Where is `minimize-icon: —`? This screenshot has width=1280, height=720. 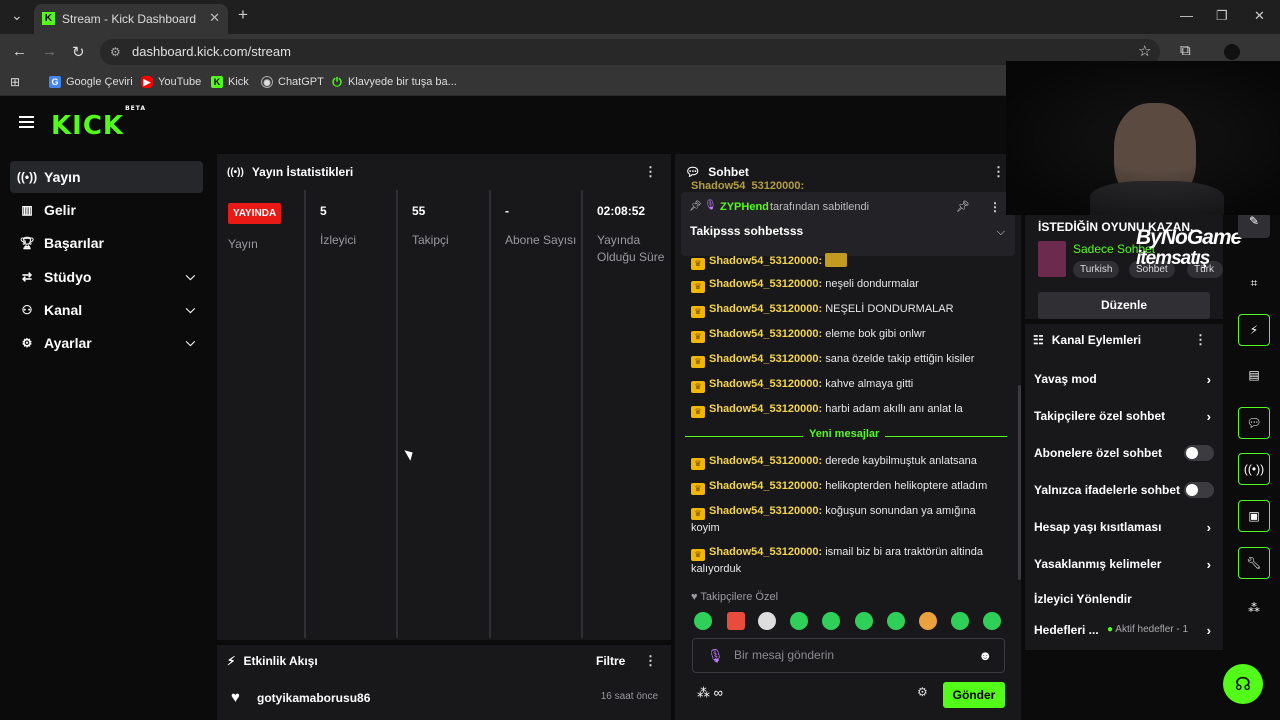
minimize-icon: — is located at coordinates (1186, 15).